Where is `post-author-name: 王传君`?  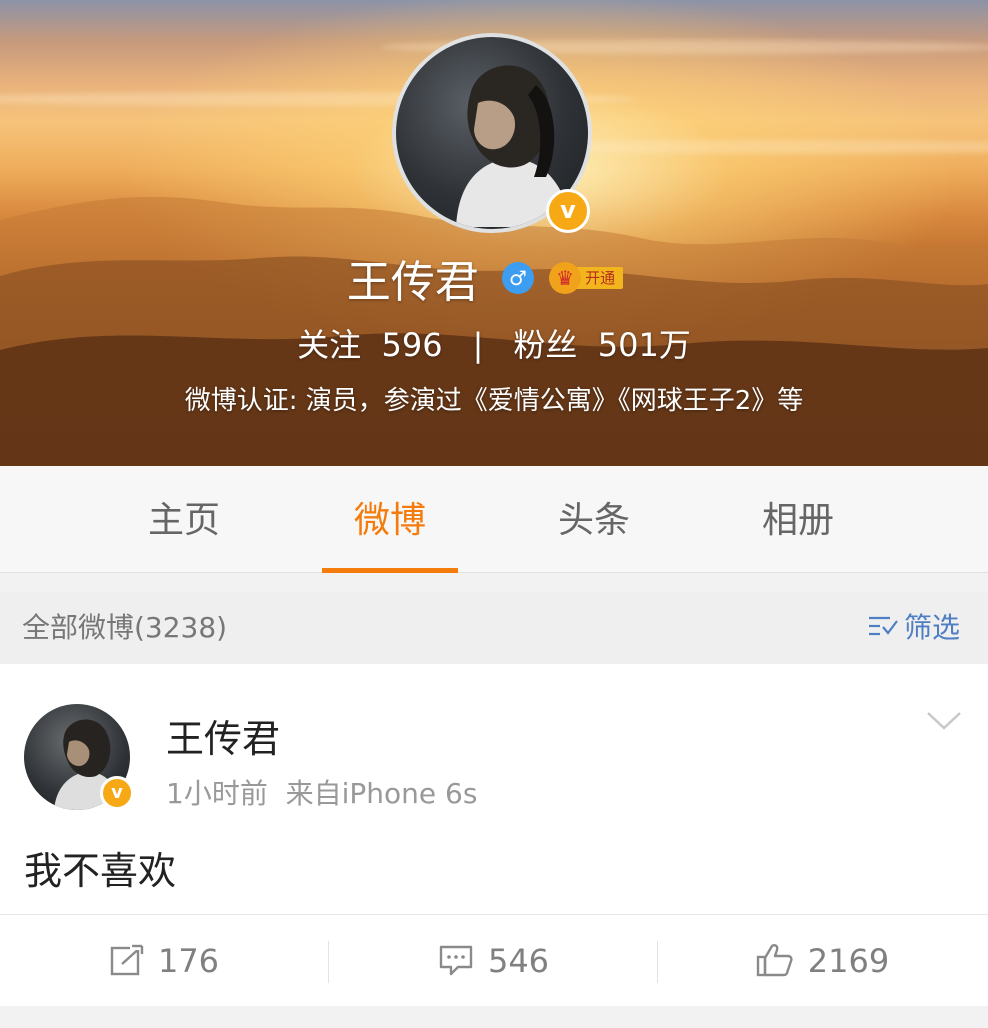
post-author-name: 王传君 is located at coordinates (223, 735).